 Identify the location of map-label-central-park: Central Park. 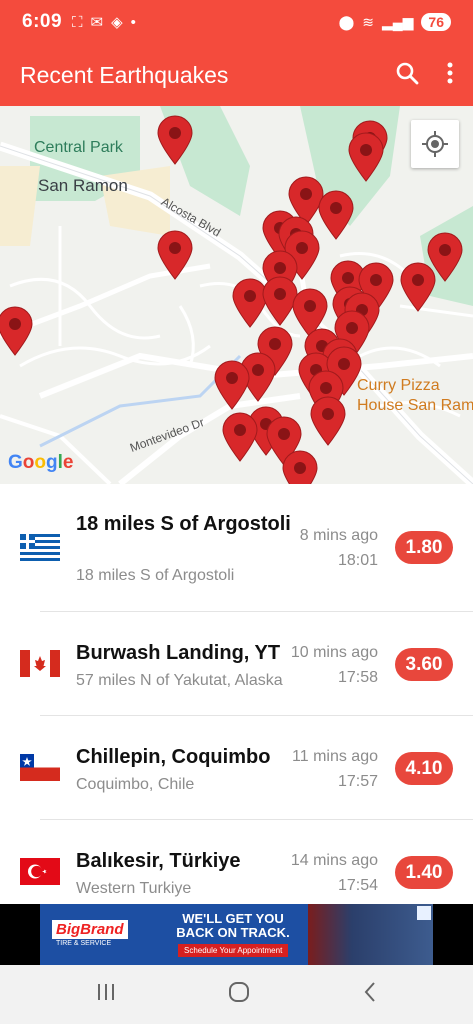
(78, 147).